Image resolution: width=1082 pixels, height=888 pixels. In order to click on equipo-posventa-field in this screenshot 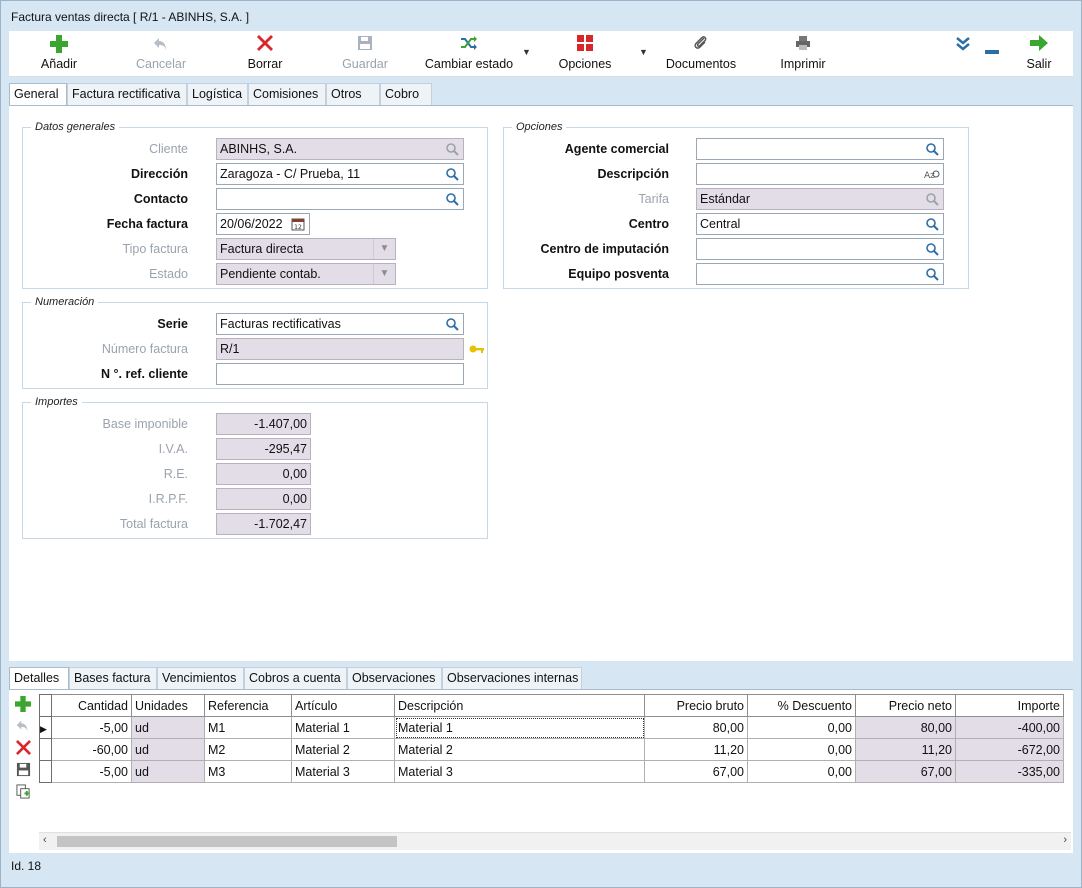, I will do `click(820, 274)`.